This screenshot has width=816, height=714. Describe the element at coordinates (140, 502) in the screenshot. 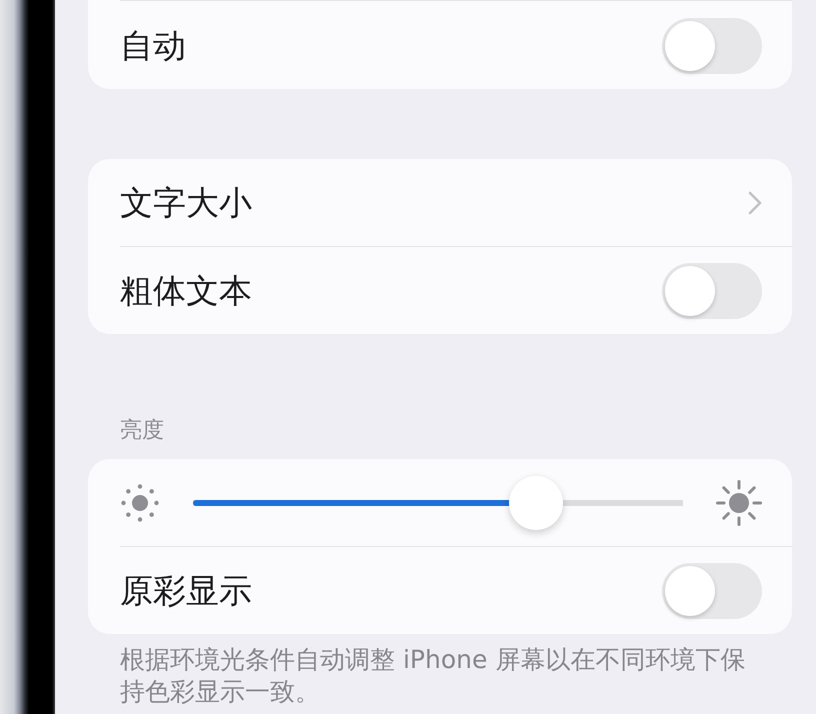

I see `dim-sun-icon` at that location.